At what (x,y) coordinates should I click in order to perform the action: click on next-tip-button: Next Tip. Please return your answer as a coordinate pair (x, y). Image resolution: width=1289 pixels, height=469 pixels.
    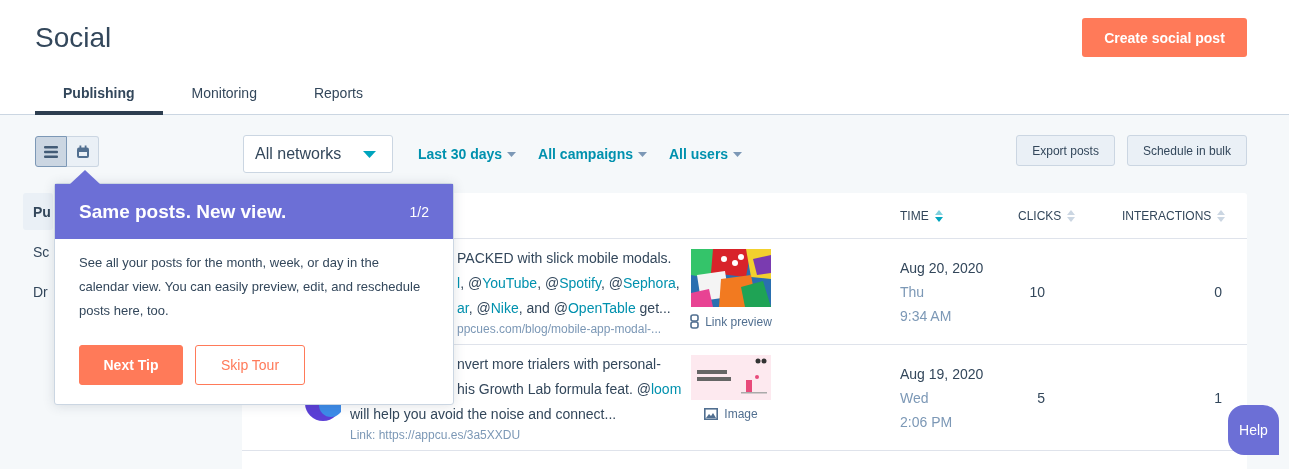
    Looking at the image, I should click on (131, 365).